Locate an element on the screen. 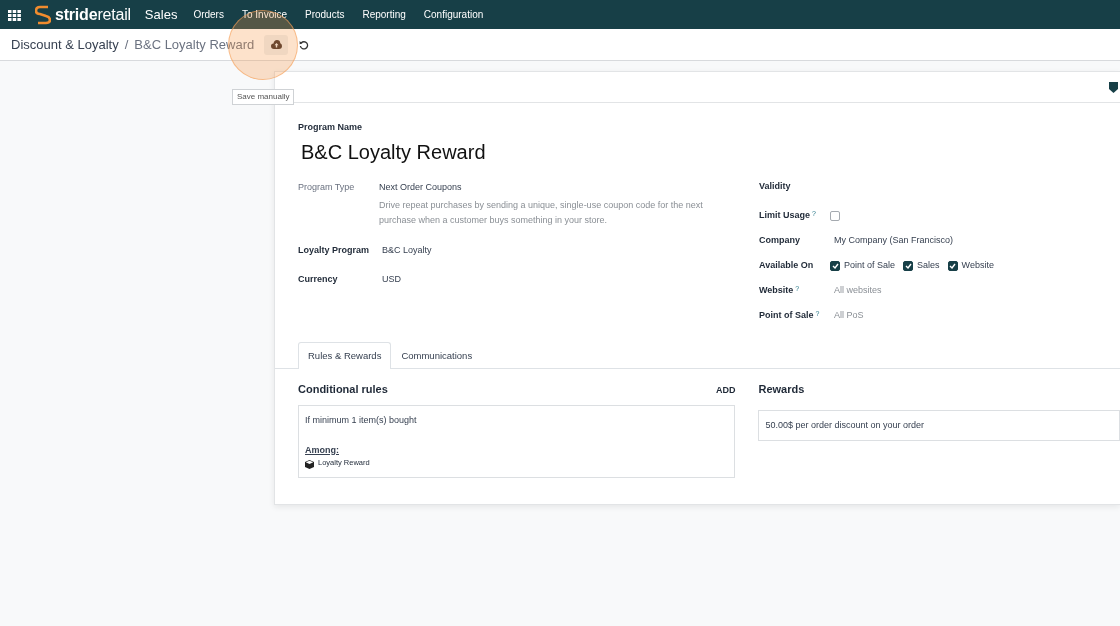 This screenshot has height=626, width=1120. breadcrumb-link: Discount & Loyalty is located at coordinates (65, 44).